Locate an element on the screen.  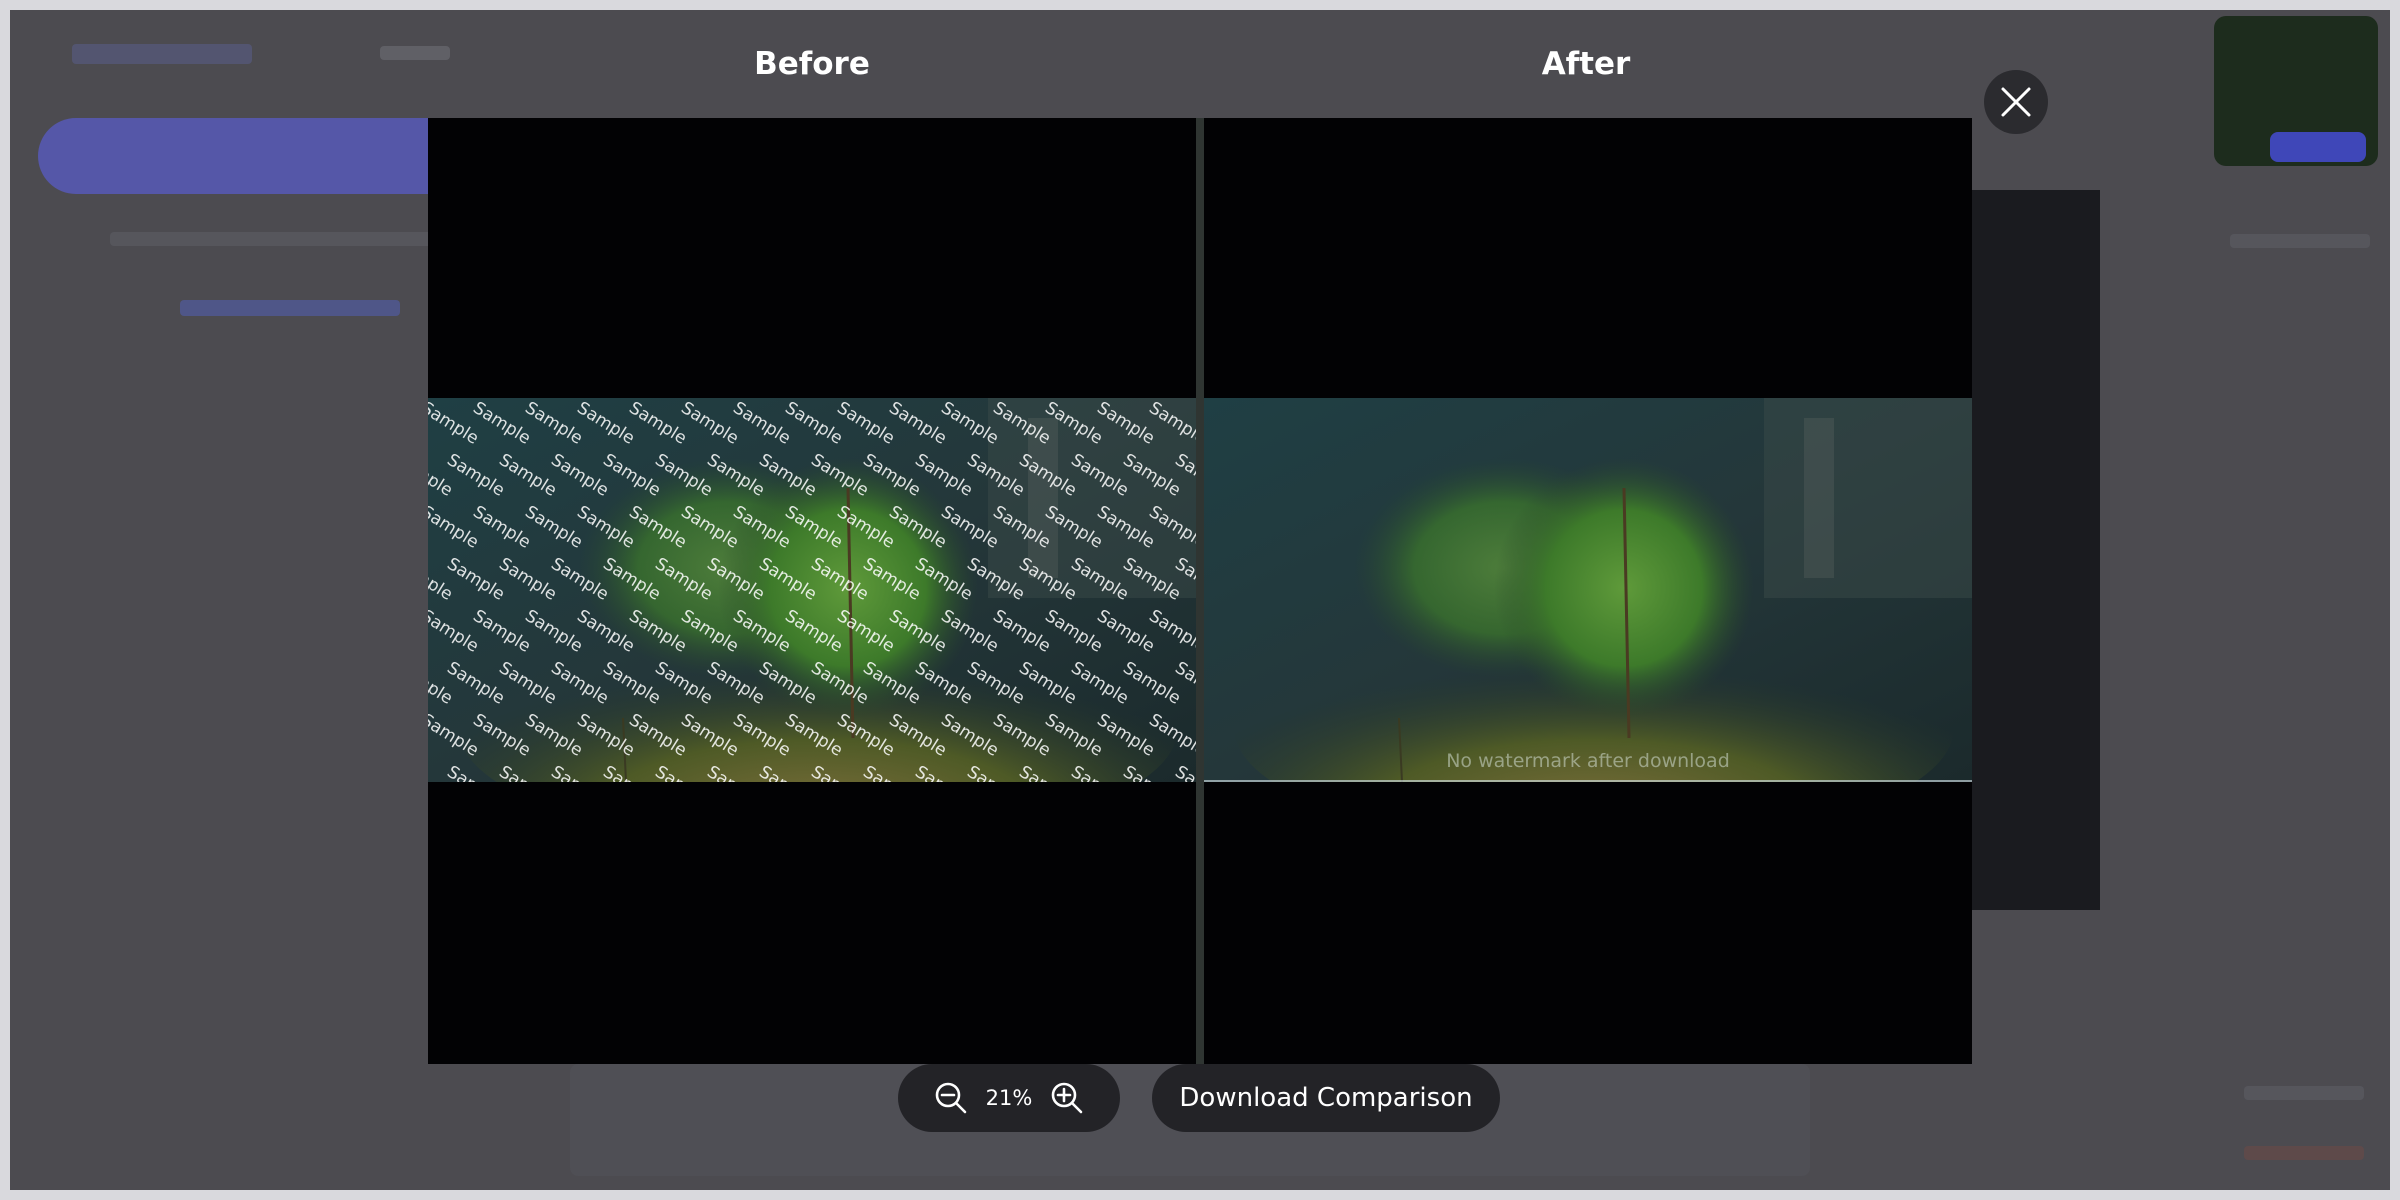
background-thumbnail-badge is located at coordinates (2318, 147).